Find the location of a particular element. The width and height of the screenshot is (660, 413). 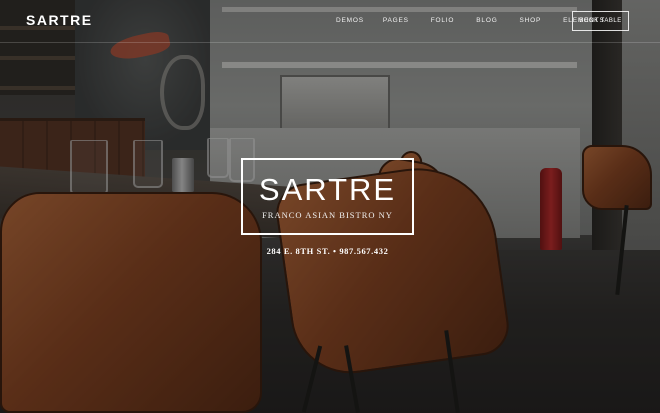

nav-item-demos: DEMOS is located at coordinates (350, 20).